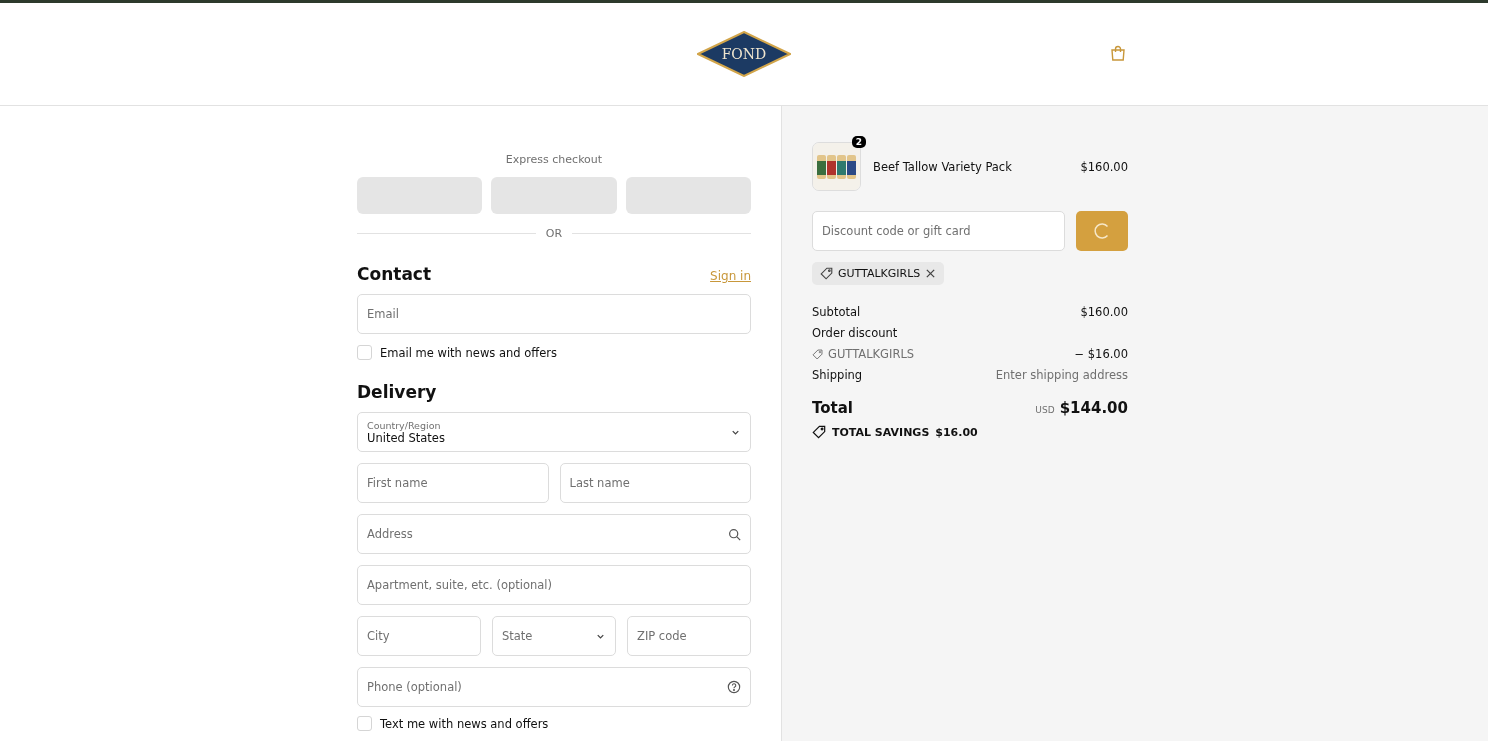 The height and width of the screenshot is (741, 1500). Describe the element at coordinates (858, 142) in the screenshot. I see `quantity-badge: 2` at that location.